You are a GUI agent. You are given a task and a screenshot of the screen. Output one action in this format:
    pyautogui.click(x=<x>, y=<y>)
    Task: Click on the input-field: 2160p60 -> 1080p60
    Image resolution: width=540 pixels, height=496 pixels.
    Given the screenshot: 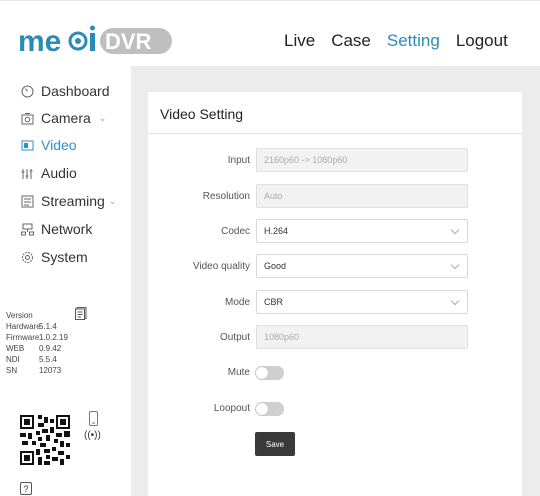 What is the action you would take?
    pyautogui.click(x=362, y=160)
    